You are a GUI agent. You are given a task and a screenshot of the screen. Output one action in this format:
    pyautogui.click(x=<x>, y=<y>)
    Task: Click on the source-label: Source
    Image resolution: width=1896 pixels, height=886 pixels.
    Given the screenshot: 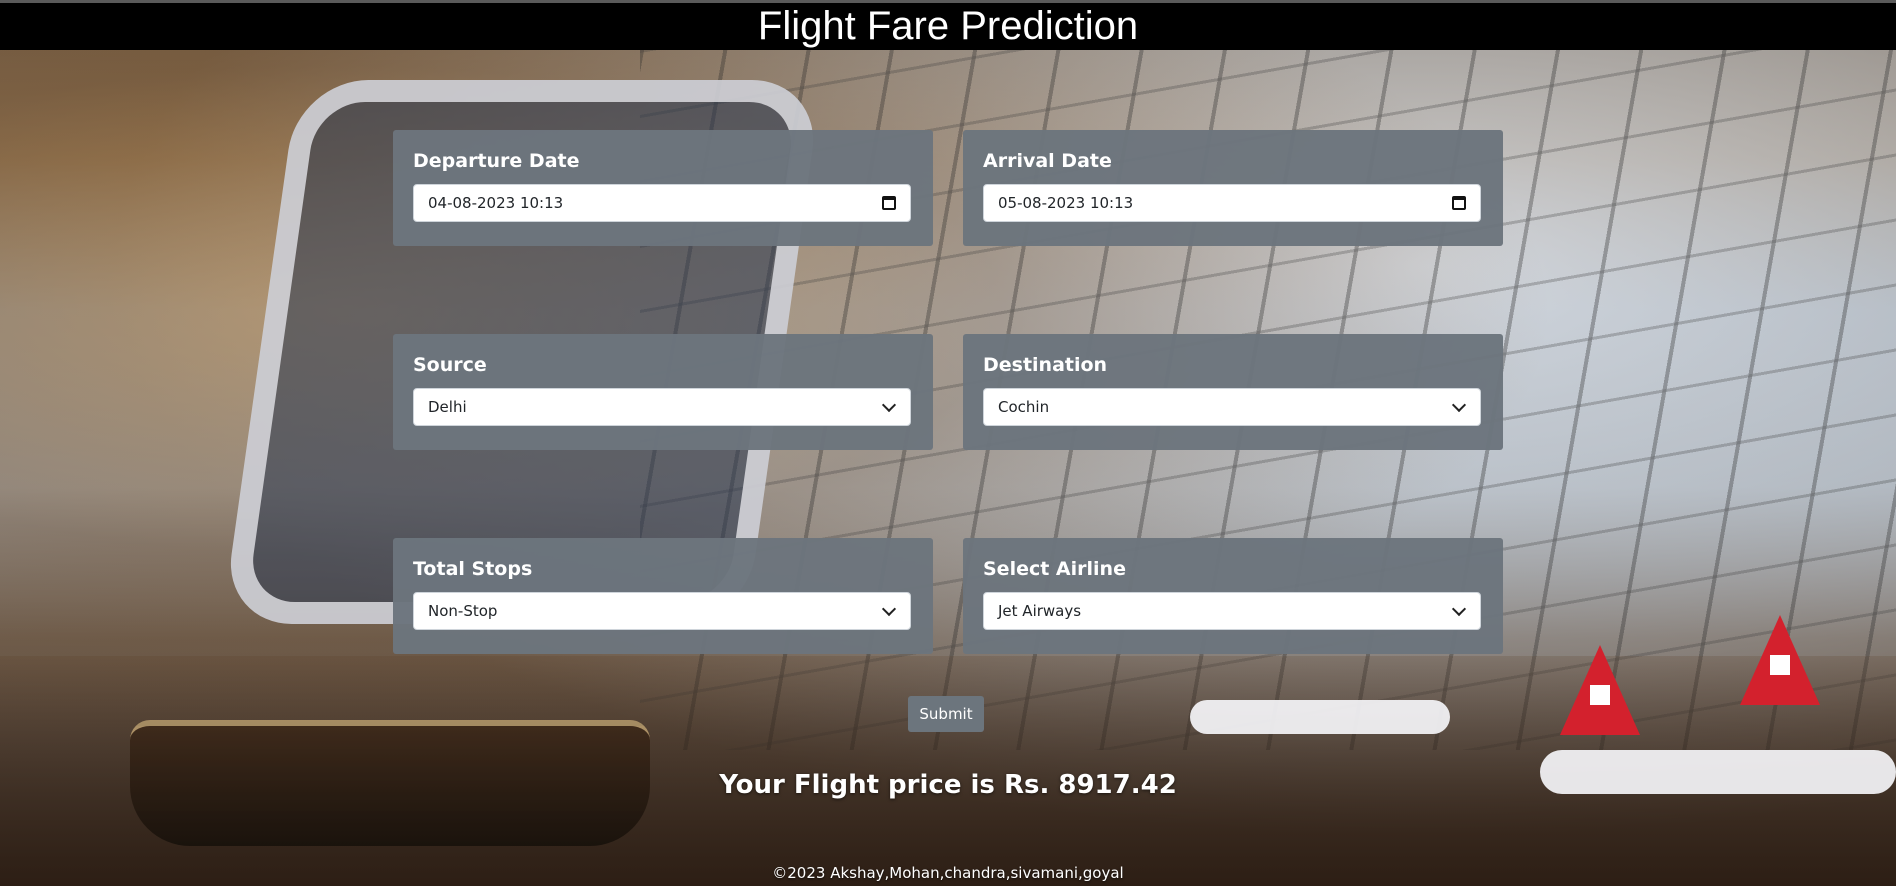 What is the action you would take?
    pyautogui.click(x=450, y=365)
    